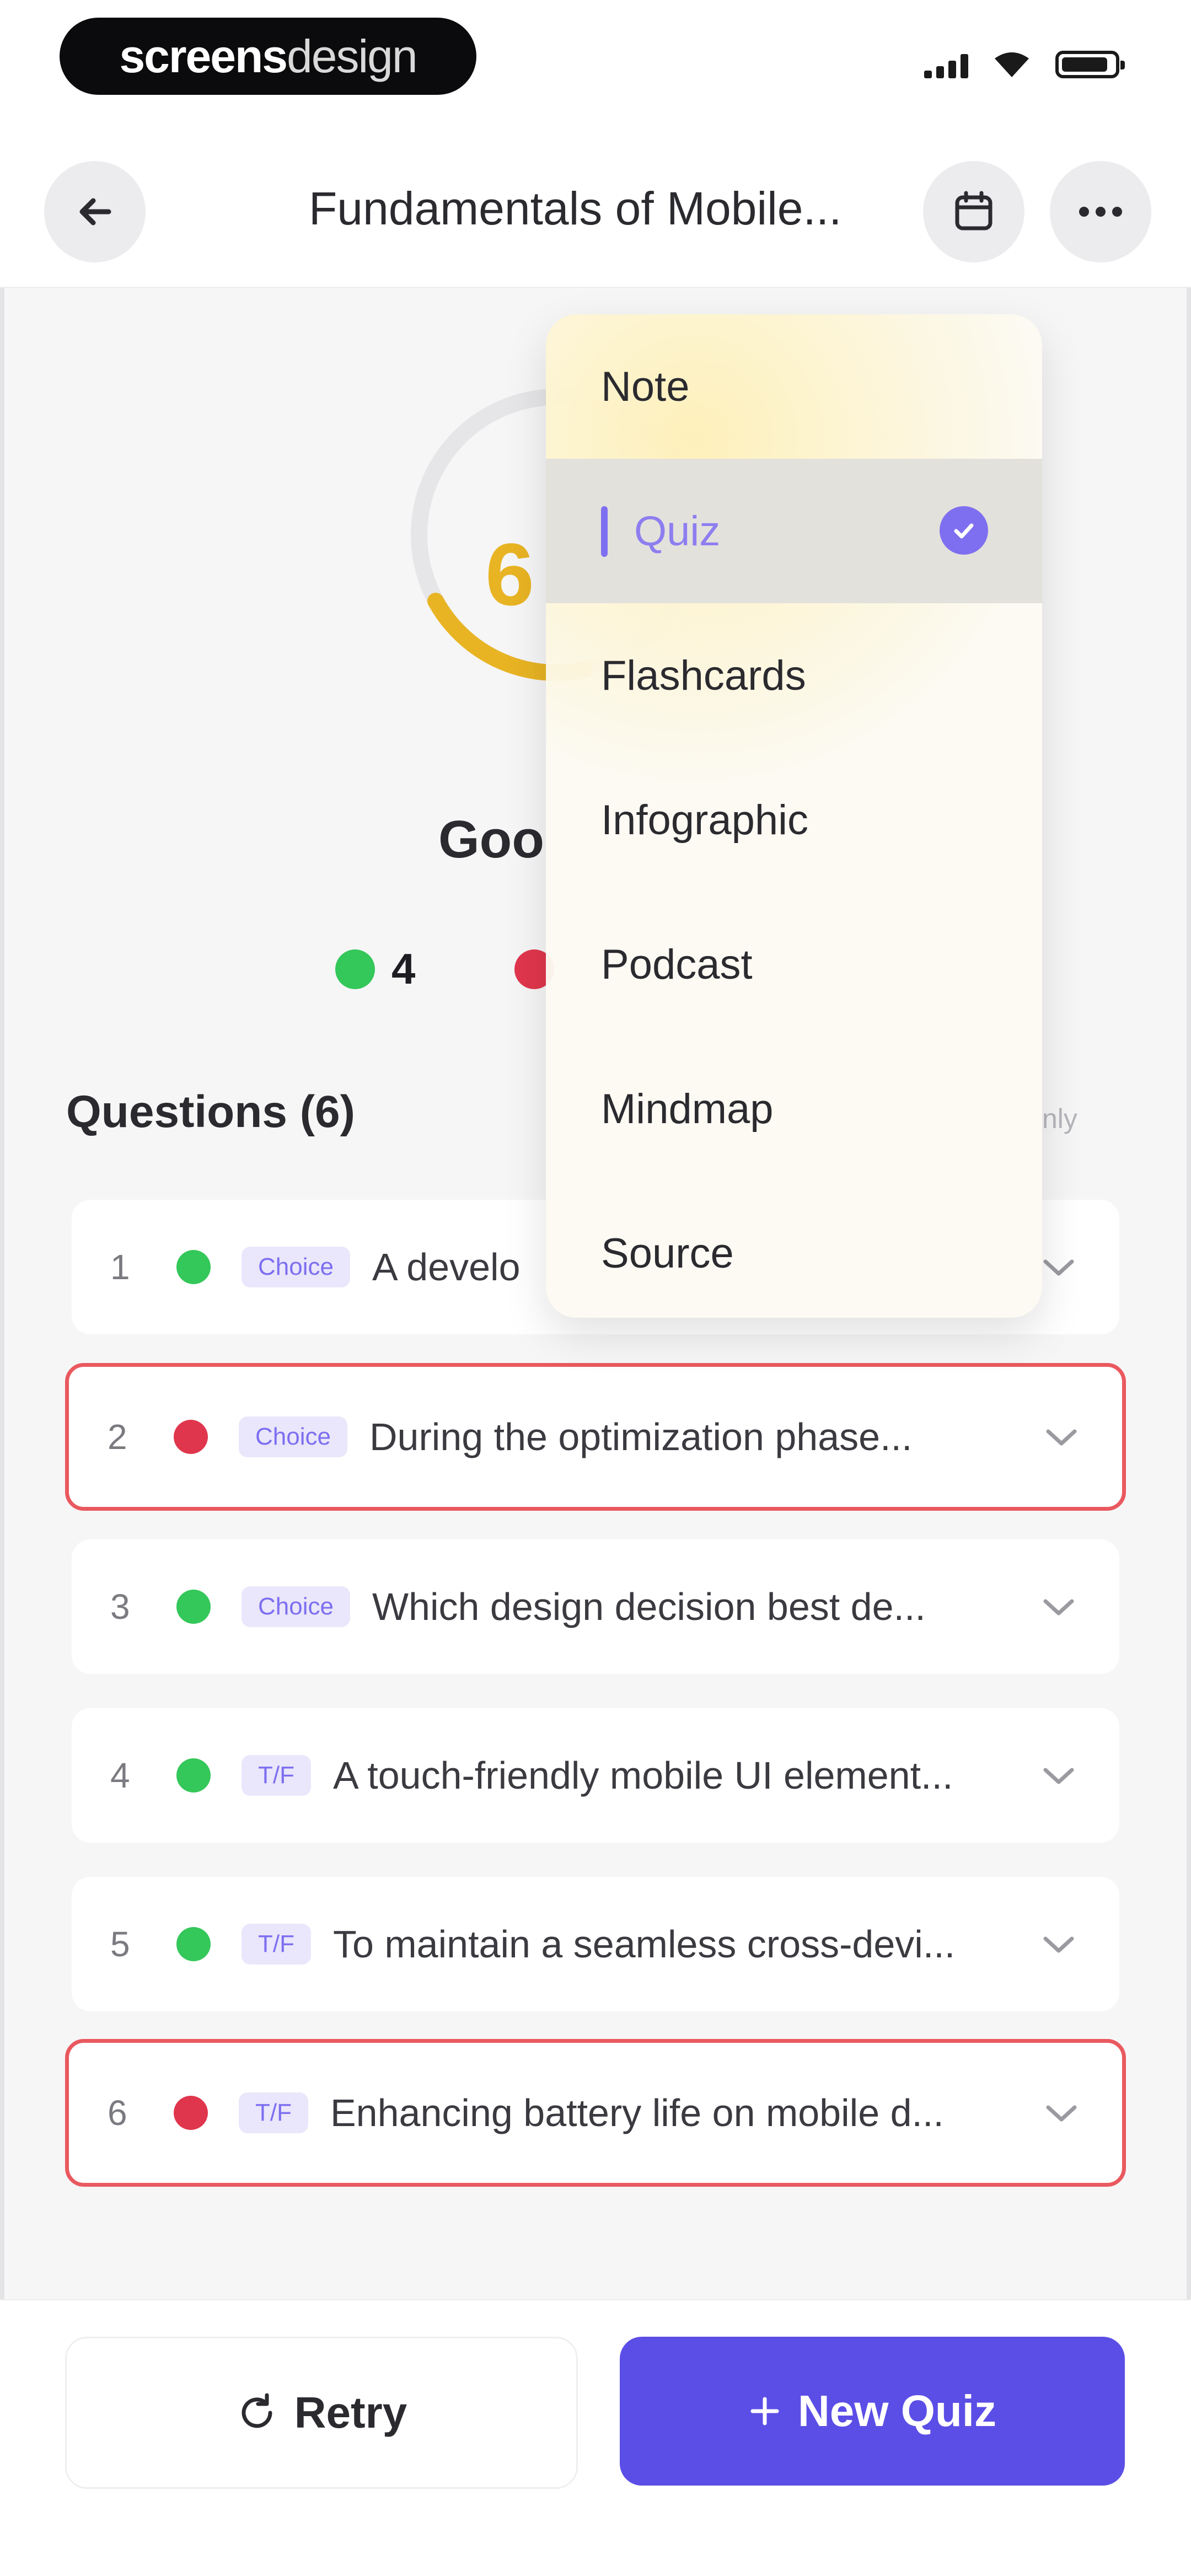 This screenshot has width=1191, height=2576. I want to click on brand-logo-bold: screens, so click(203, 56).